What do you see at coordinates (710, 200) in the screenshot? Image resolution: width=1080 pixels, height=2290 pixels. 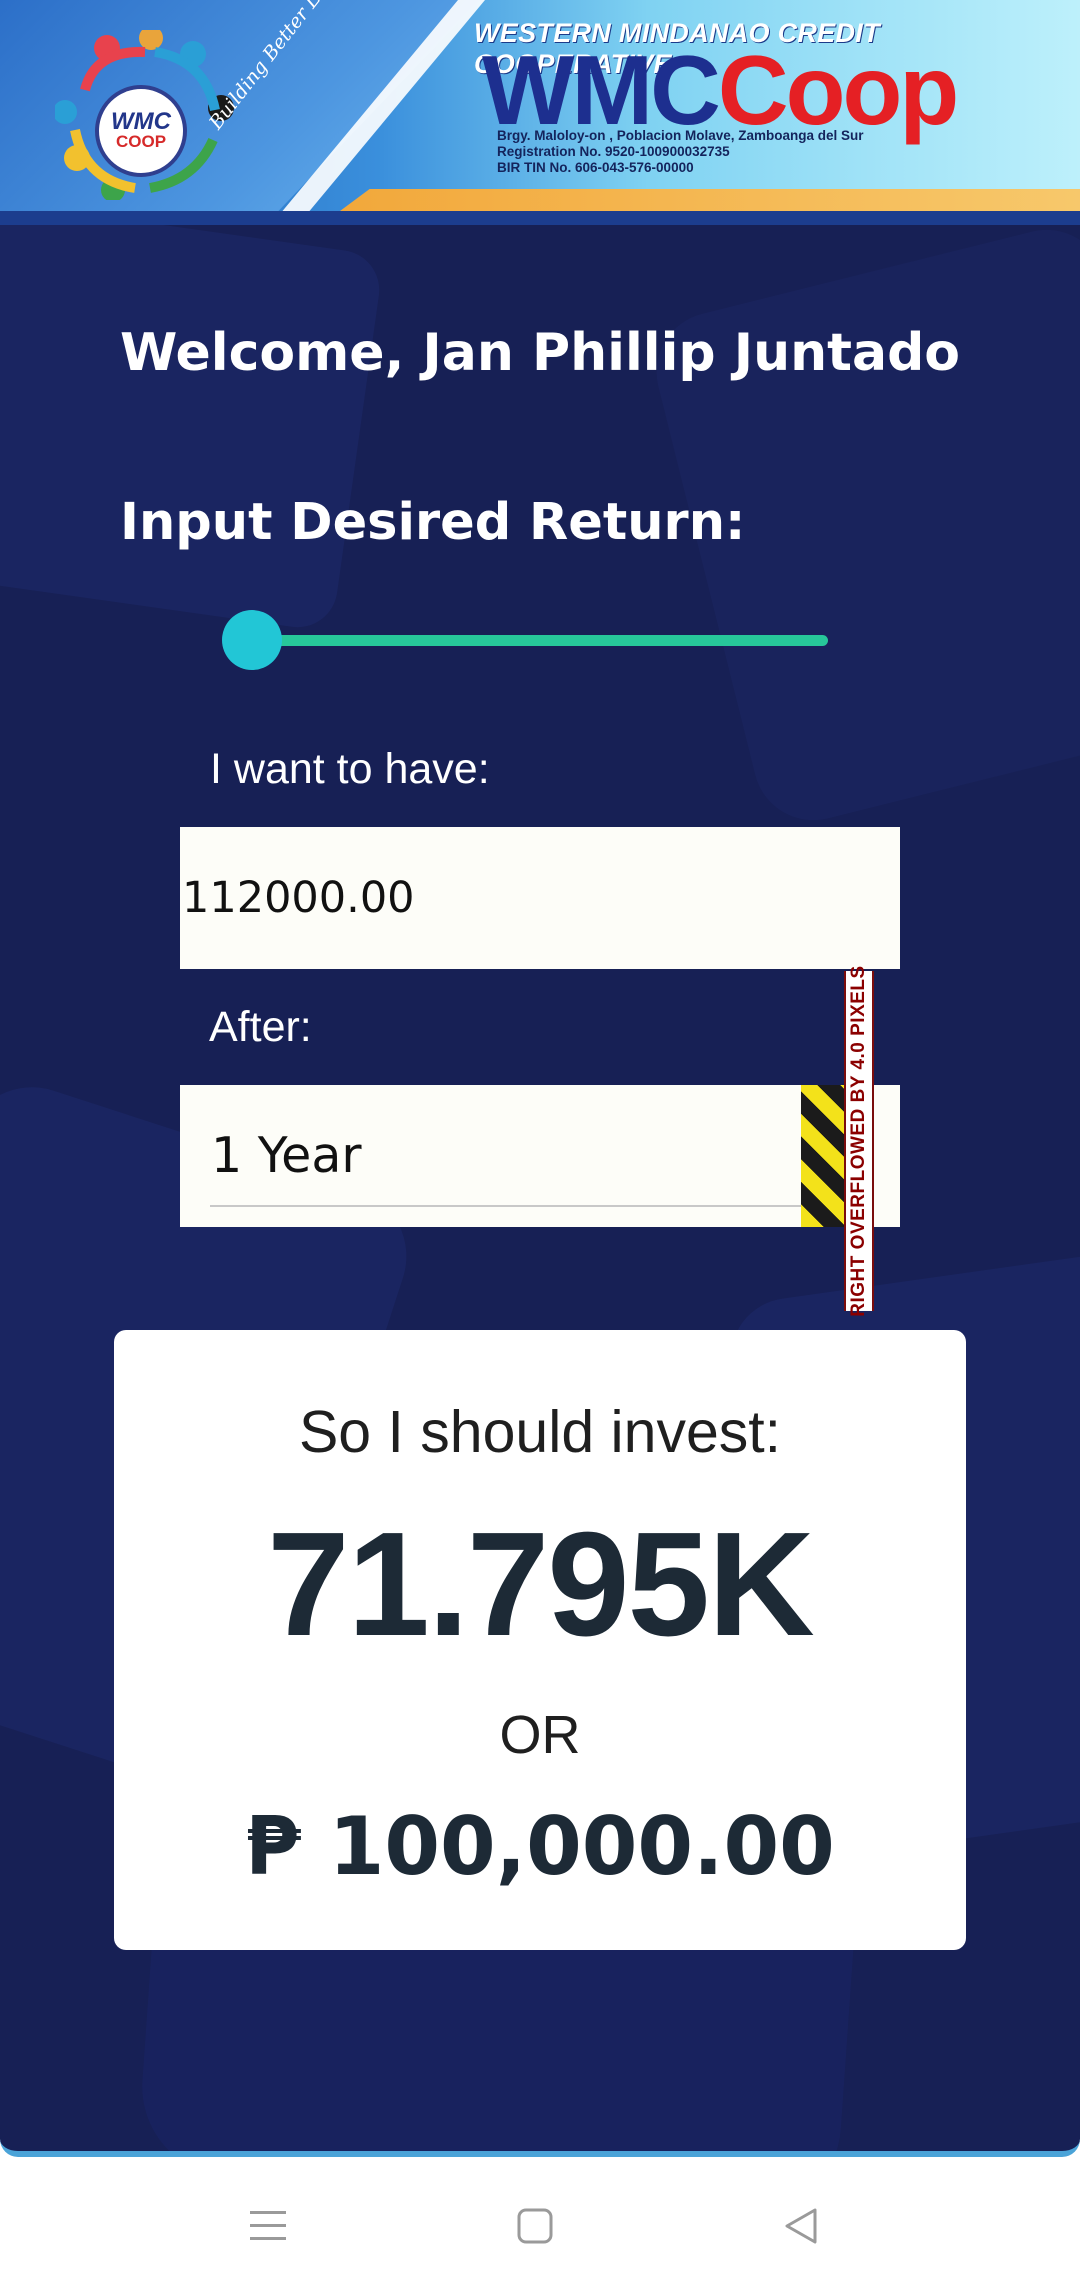 I see `banner-orange-bar` at bounding box center [710, 200].